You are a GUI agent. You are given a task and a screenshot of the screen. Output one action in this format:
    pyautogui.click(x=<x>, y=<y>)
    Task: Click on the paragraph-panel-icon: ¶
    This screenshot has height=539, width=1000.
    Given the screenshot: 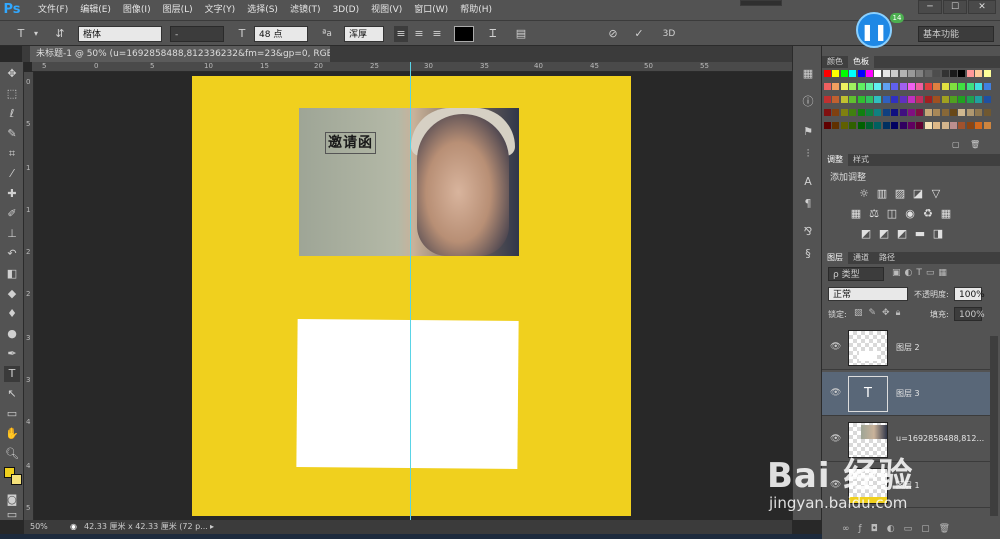 What is the action you would take?
    pyautogui.click(x=808, y=204)
    